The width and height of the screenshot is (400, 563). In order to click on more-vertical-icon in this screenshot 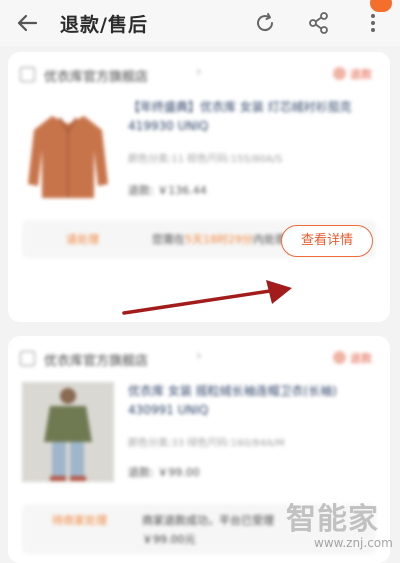, I will do `click(373, 23)`.